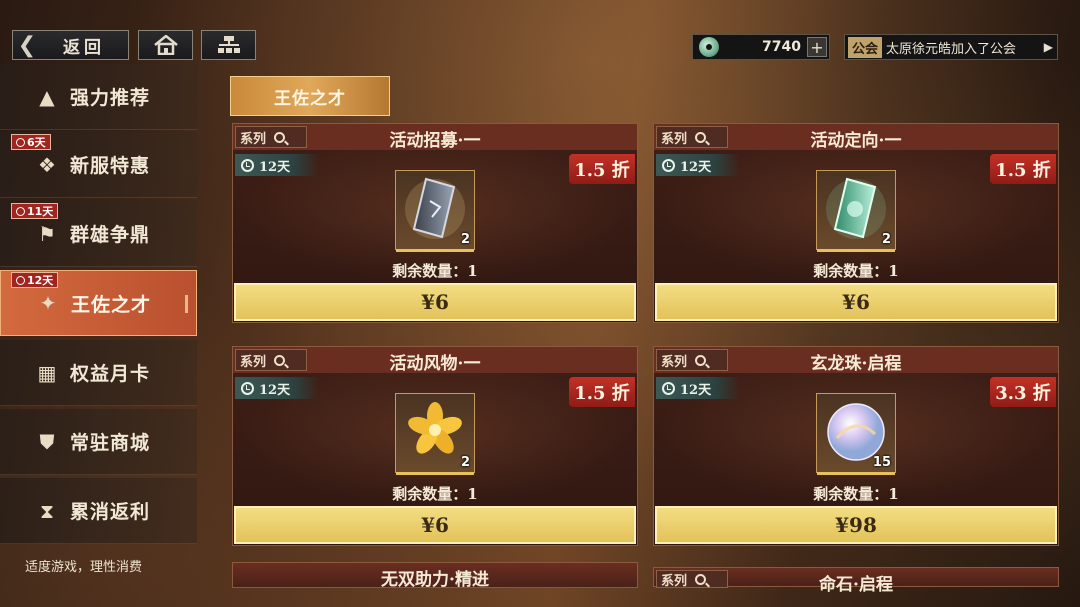 This screenshot has width=1080, height=607. I want to click on hierarchy-icon, so click(228, 44).